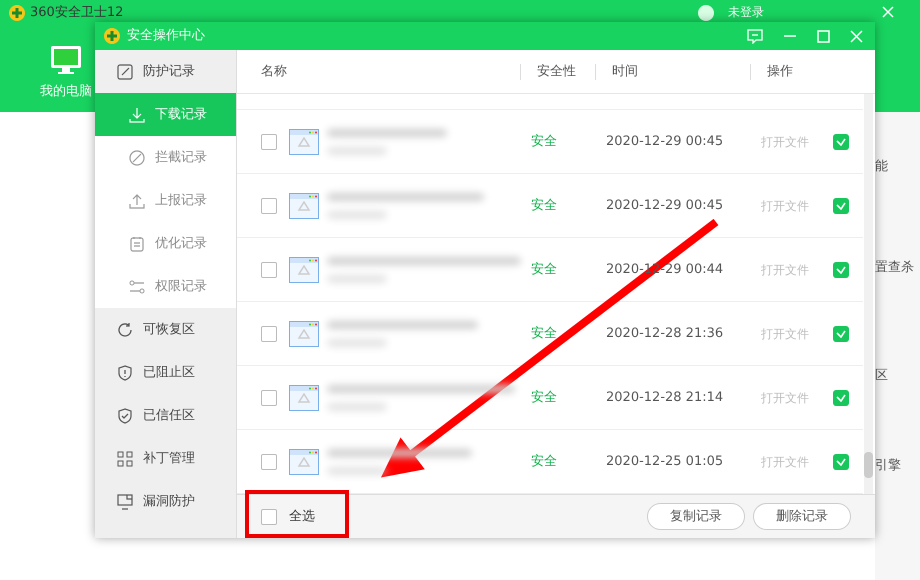 This screenshot has width=920, height=580. I want to click on shield-check-icon, so click(125, 416).